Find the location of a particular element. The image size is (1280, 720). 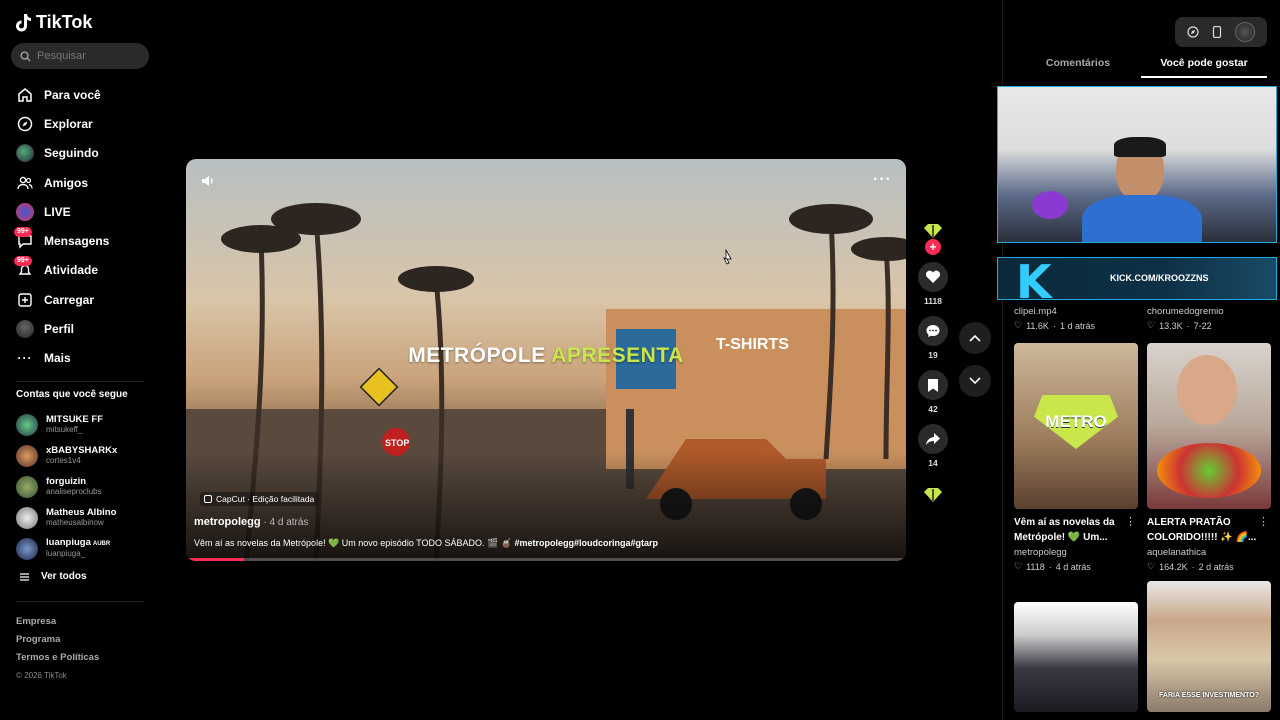

volume-icon is located at coordinates (208, 181).